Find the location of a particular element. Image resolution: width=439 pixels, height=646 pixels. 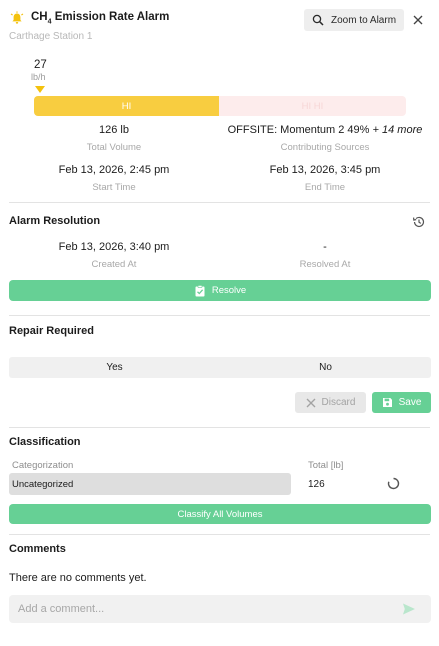

repair-no-option: No is located at coordinates (325, 367).